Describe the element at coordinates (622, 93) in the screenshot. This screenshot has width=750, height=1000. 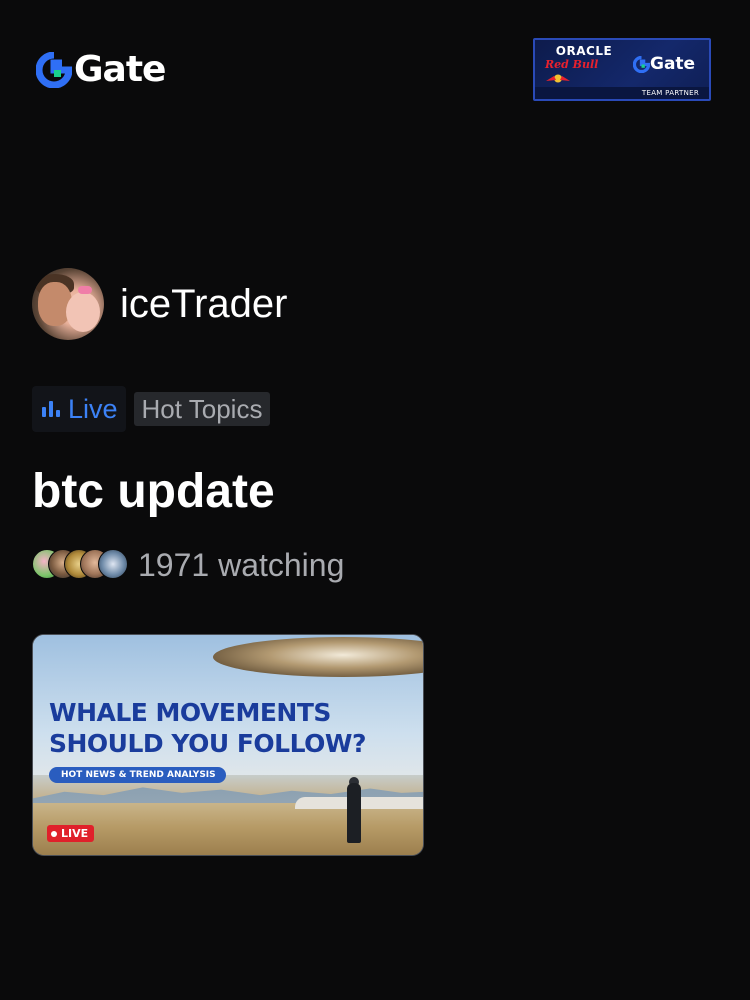
I see `team-partner-label: TEAM PARTNER` at that location.